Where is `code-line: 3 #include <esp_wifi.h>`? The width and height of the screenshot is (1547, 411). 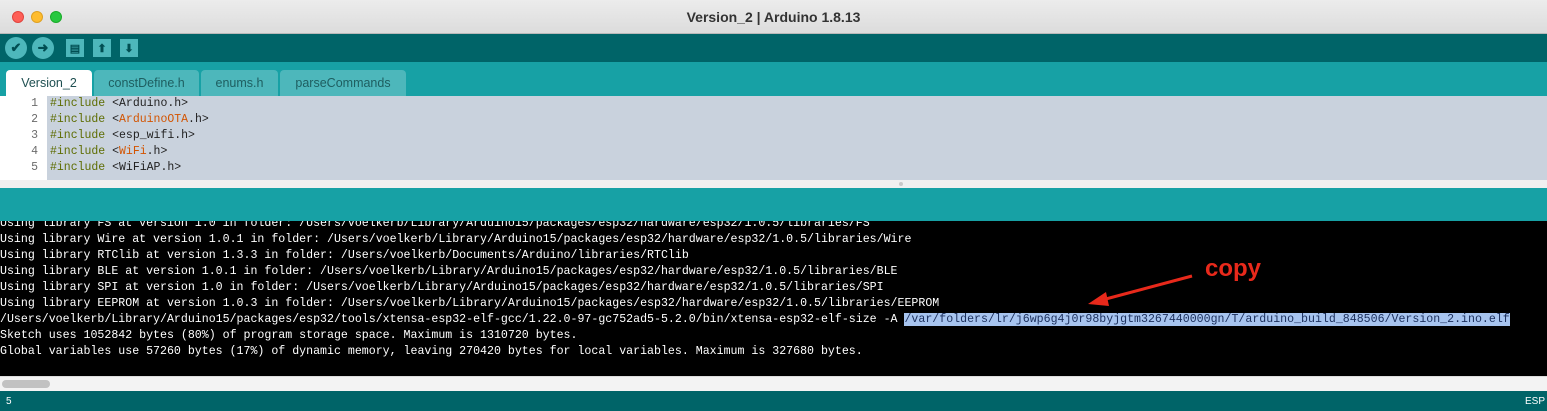
code-line: 3 #include <esp_wifi.h> is located at coordinates (773, 136).